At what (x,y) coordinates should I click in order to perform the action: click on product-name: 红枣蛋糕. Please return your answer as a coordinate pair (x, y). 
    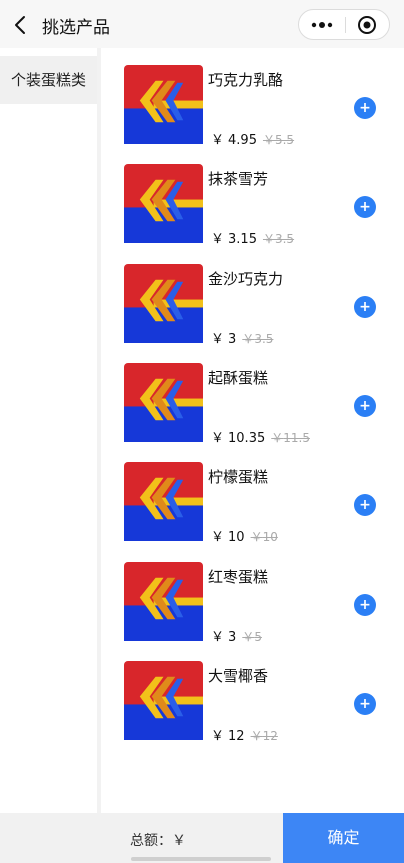
    Looking at the image, I should click on (238, 576).